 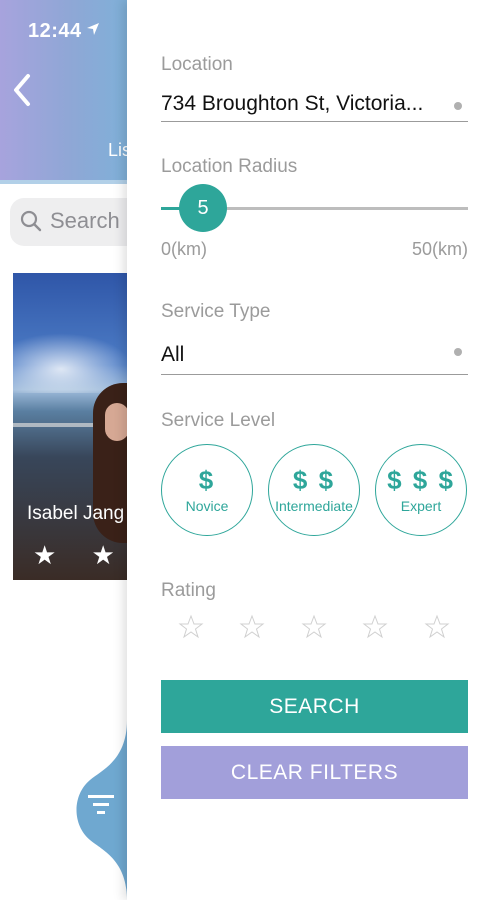 I want to click on level-name: Intermediate, so click(x=314, y=506).